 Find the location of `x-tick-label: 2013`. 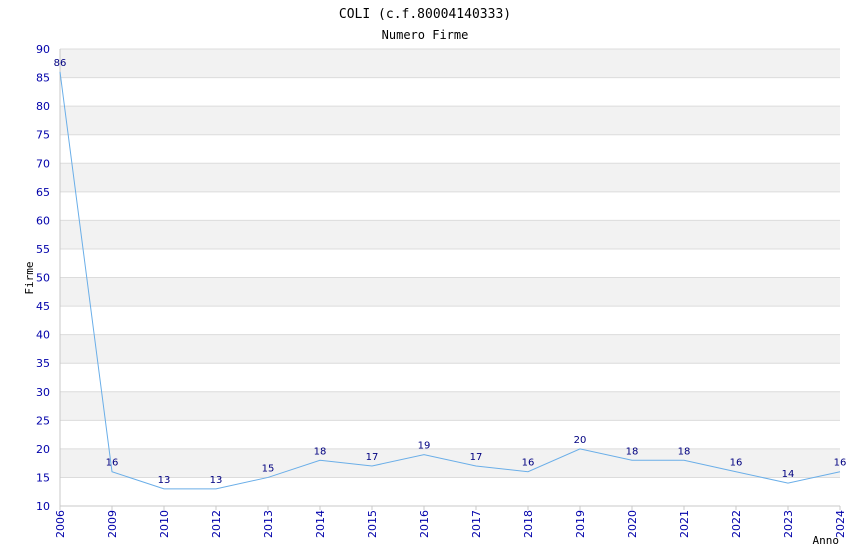

x-tick-label: 2013 is located at coordinates (268, 524).